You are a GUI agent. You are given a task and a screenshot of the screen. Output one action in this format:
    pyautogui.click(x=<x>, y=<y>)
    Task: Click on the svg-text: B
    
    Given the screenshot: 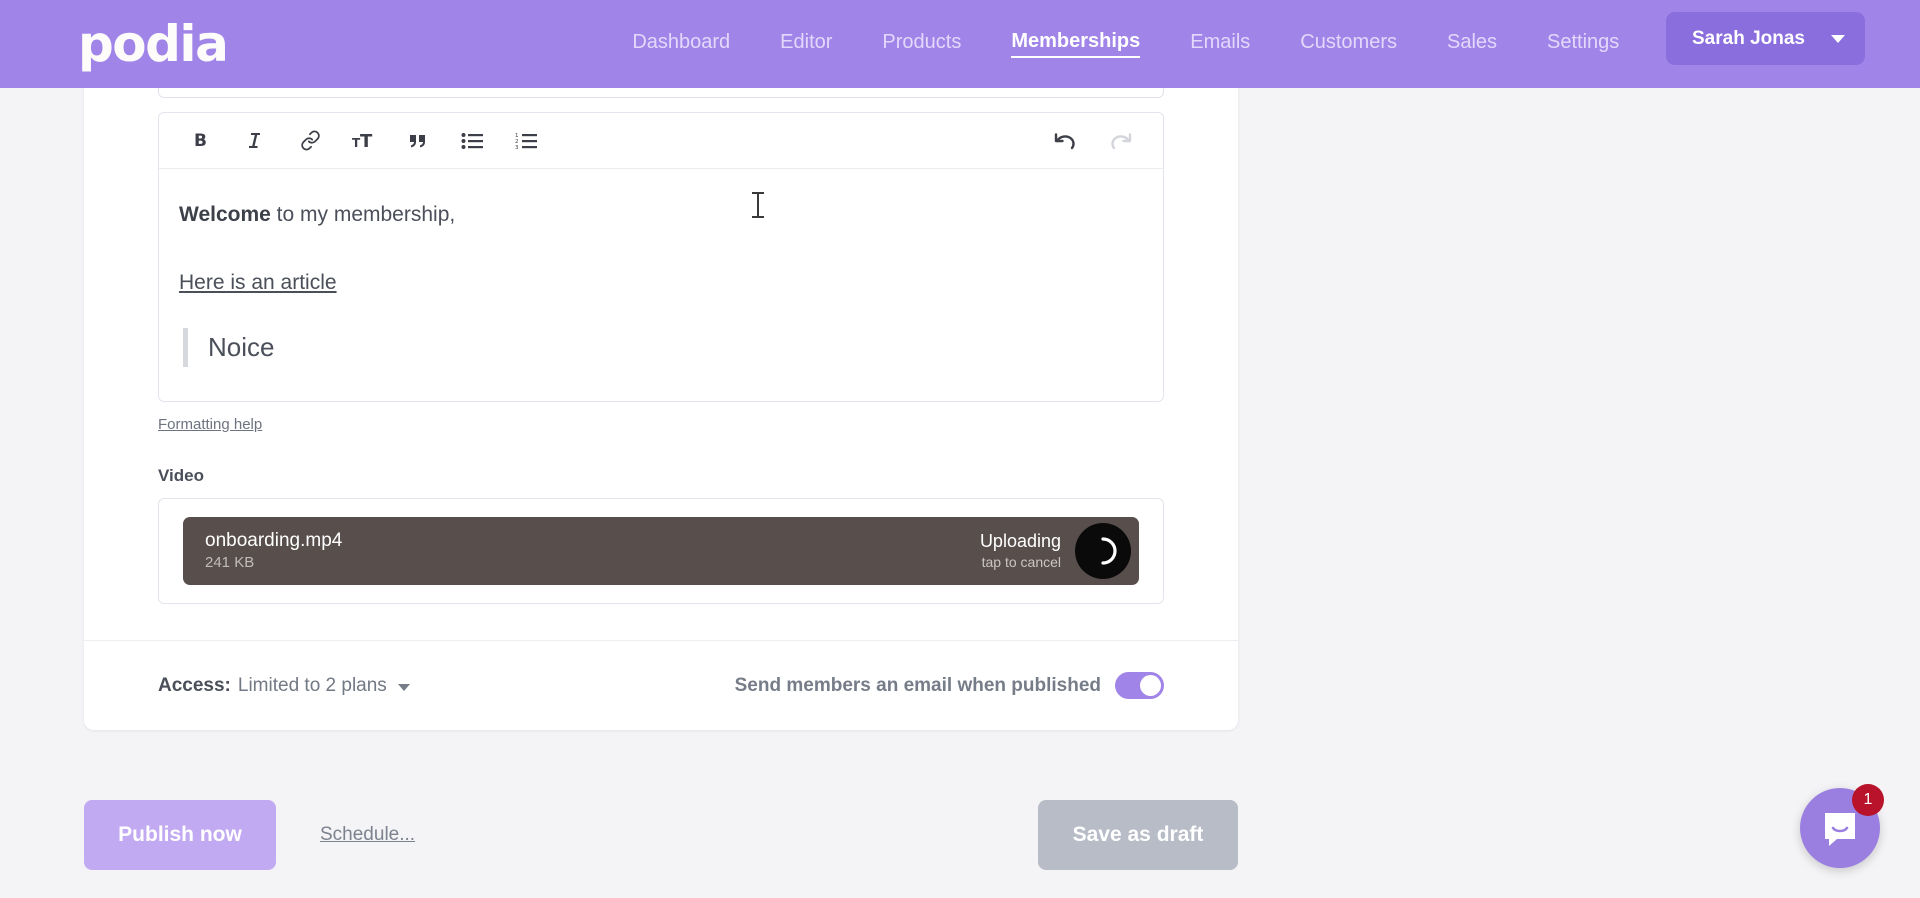 What is the action you would take?
    pyautogui.click(x=200, y=140)
    